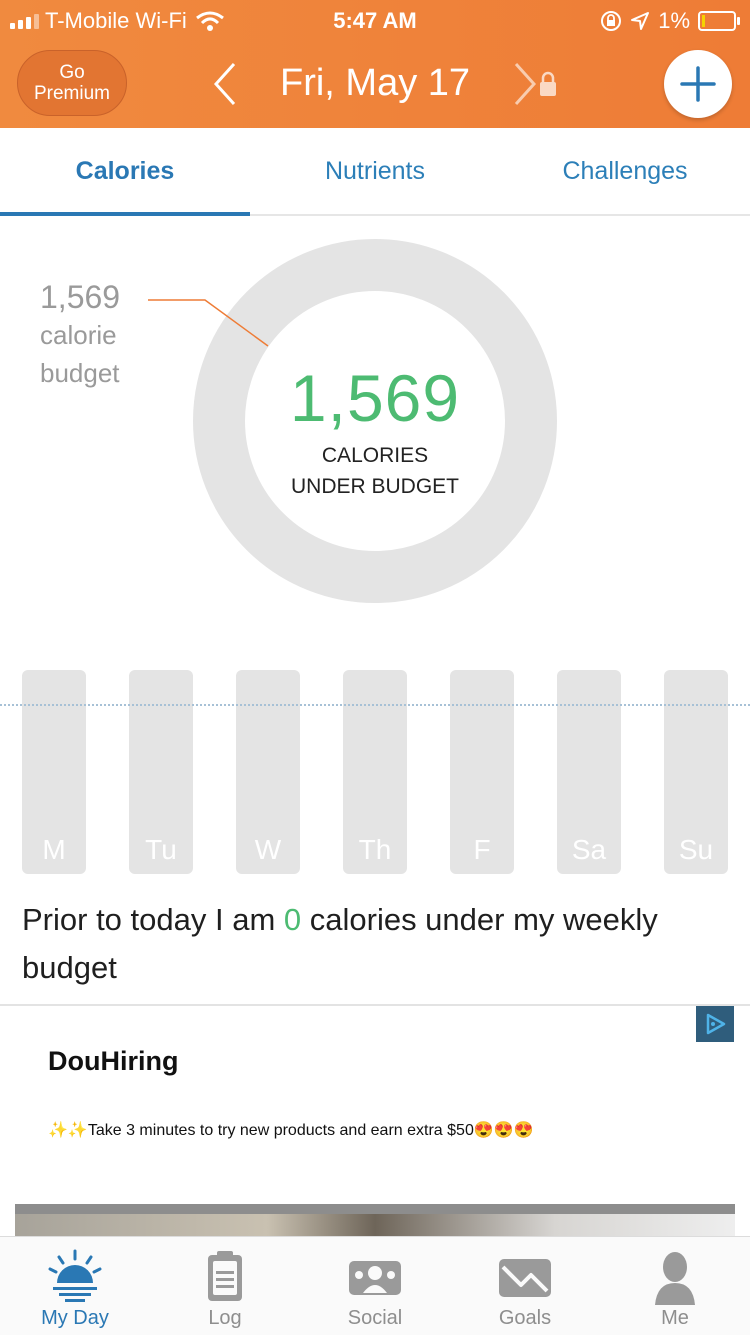  Describe the element at coordinates (482, 772) in the screenshot. I see `day-bar: F` at that location.